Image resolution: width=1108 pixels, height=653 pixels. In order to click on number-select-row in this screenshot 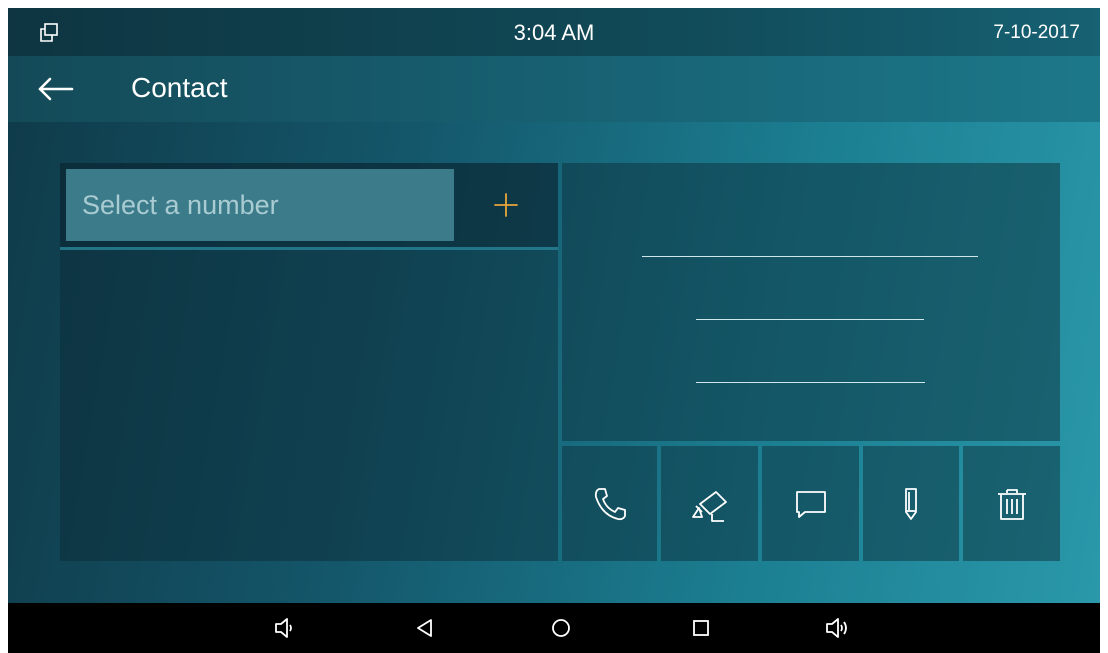, I will do `click(309, 206)`.